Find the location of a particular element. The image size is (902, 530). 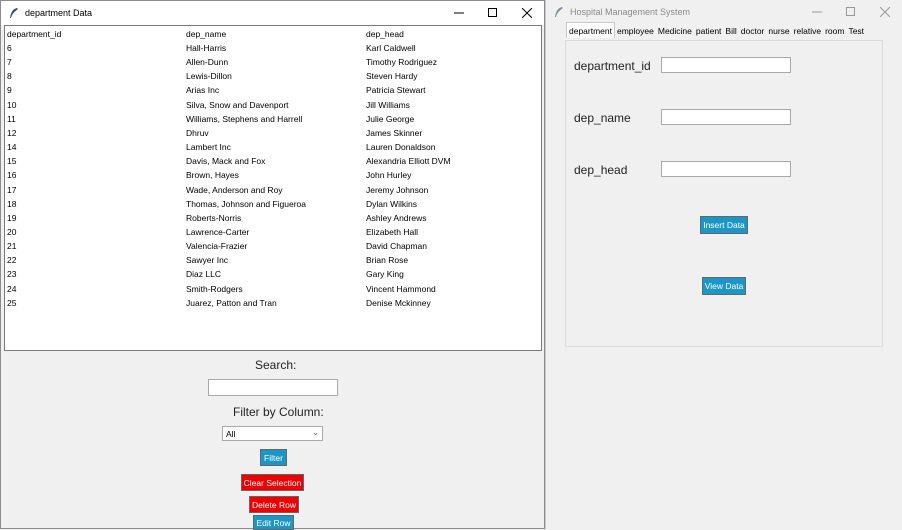

cell-dep-head: Brian Rose is located at coordinates (387, 260).